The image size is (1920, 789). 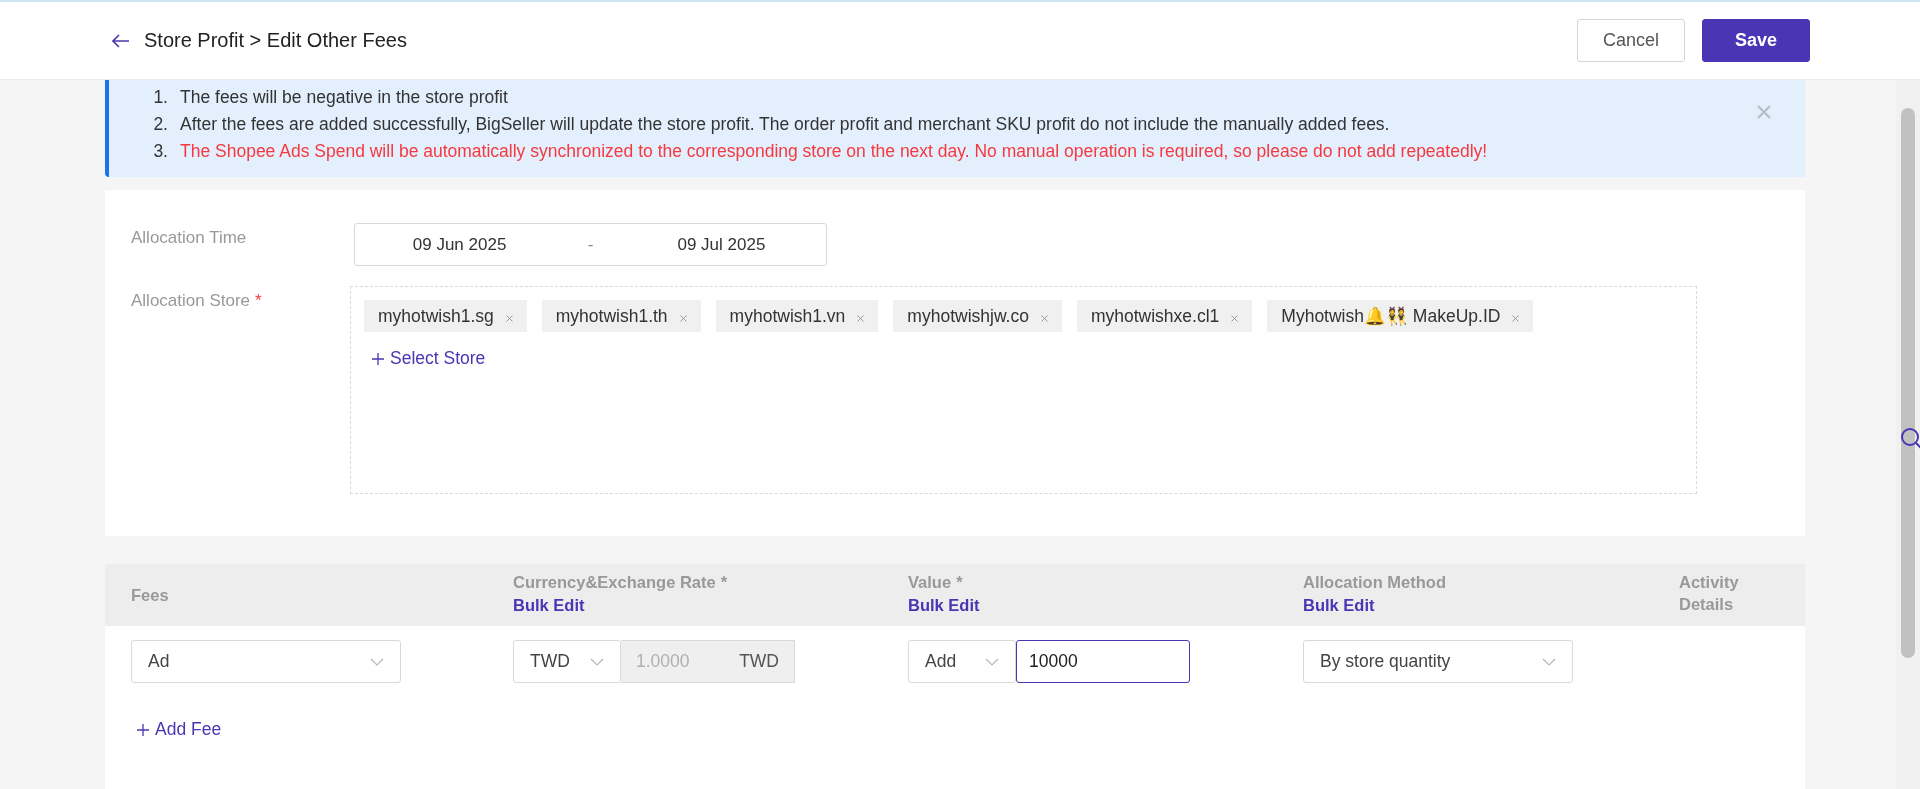 What do you see at coordinates (160, 97) in the screenshot?
I see `list-number: 1.` at bounding box center [160, 97].